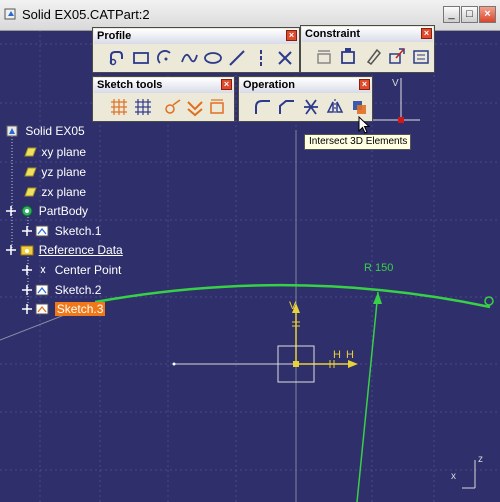 The image size is (500, 502). I want to click on tree-item-sketch-2: Sketch.2, so click(61, 289).